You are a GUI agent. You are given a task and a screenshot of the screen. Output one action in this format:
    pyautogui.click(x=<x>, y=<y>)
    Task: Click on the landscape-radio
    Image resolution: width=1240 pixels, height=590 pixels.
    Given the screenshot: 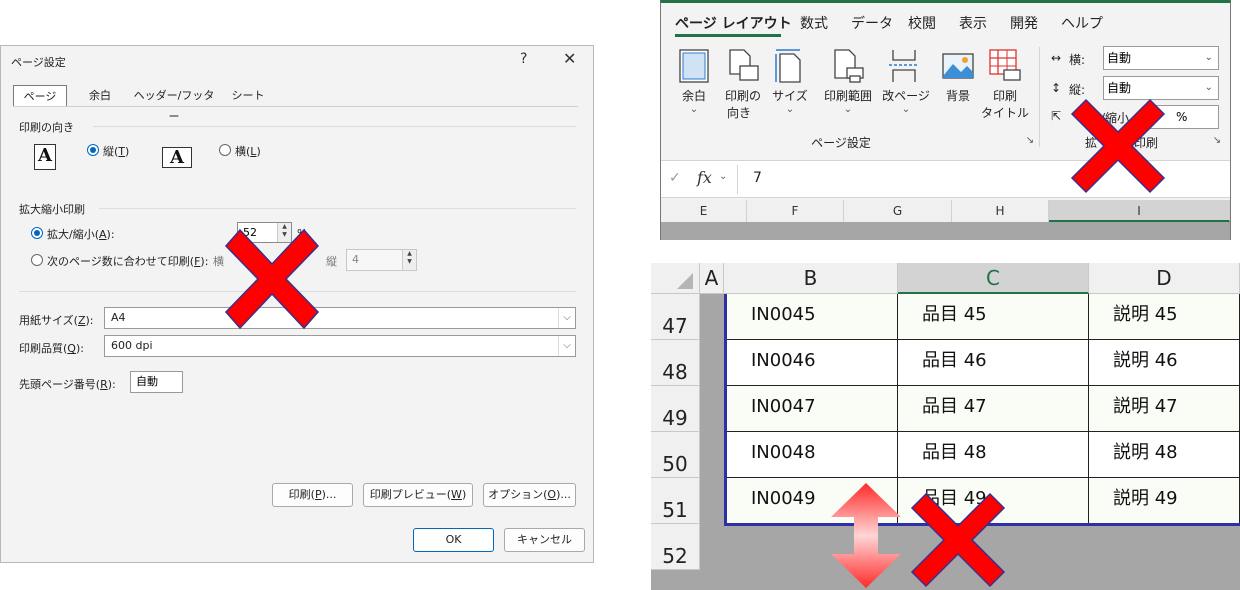 What is the action you would take?
    pyautogui.click(x=225, y=150)
    